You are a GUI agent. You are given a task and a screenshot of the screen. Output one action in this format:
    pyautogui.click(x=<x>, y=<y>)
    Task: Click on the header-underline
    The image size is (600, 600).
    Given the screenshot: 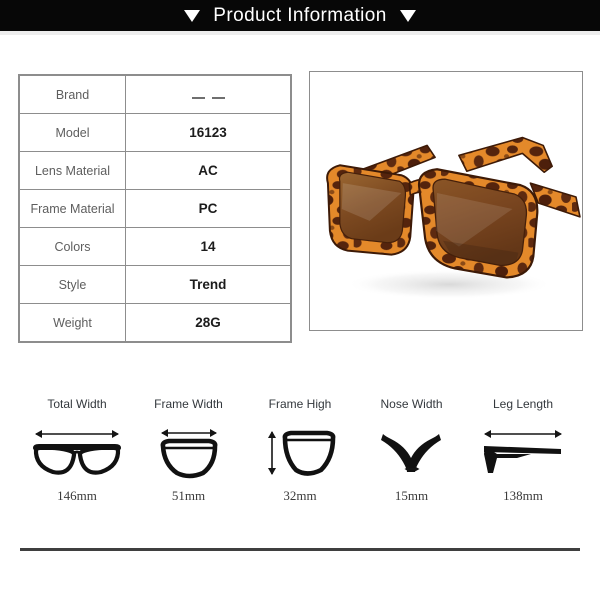 What is the action you would take?
    pyautogui.click(x=300, y=33)
    